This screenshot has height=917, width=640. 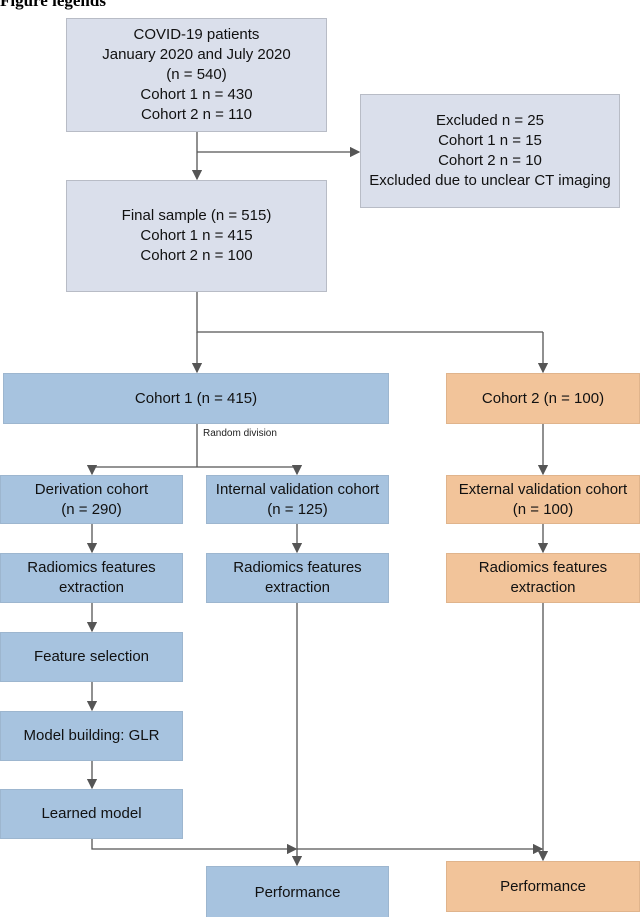 What do you see at coordinates (369, 312) in the screenshot?
I see `line-final-split` at bounding box center [369, 312].